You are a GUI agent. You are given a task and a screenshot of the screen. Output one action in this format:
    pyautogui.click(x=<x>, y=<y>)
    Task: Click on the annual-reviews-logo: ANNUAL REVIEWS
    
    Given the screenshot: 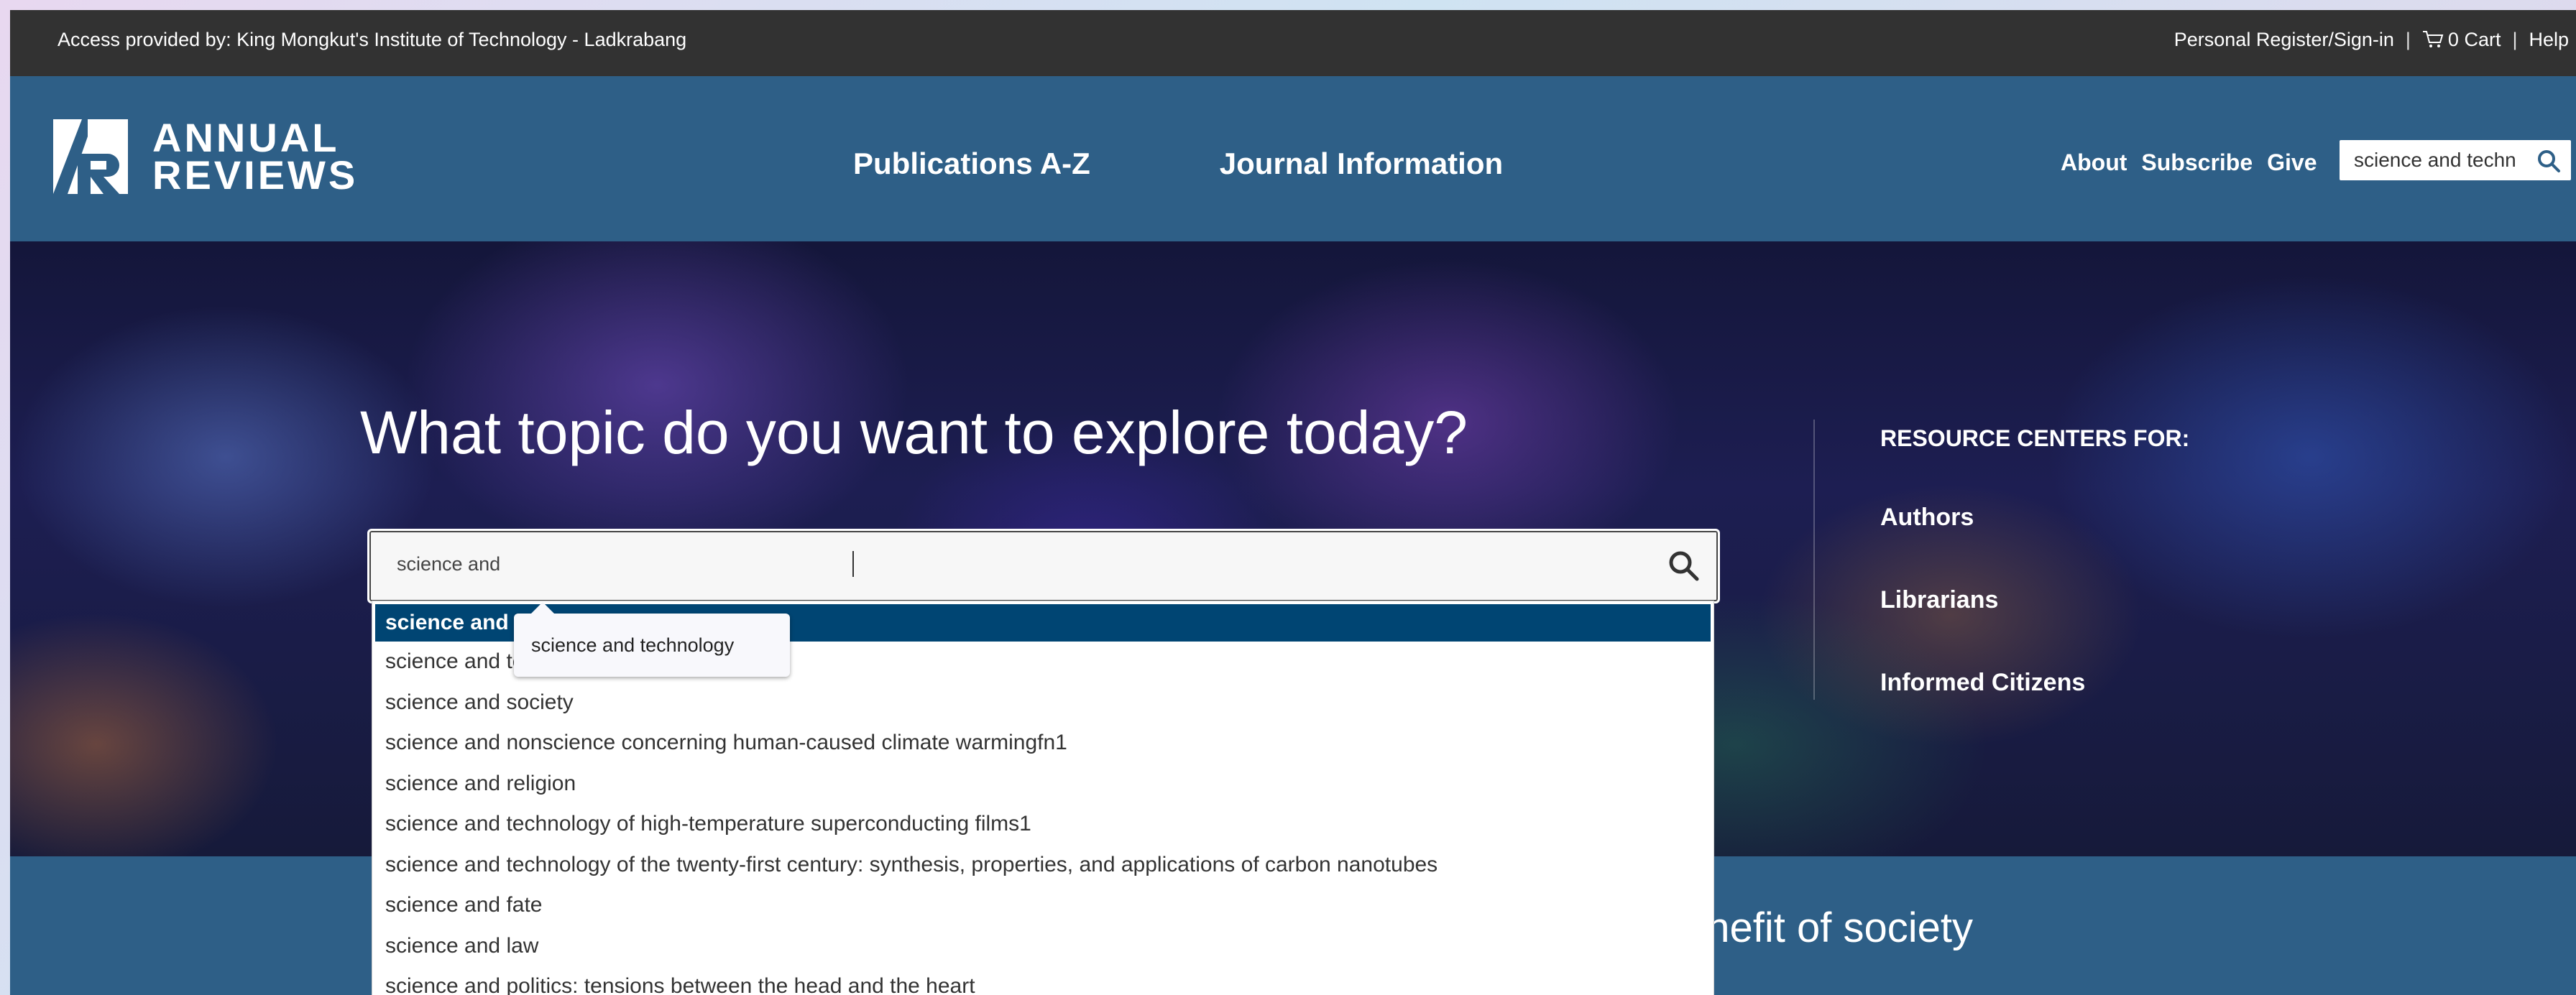 What is the action you would take?
    pyautogui.click(x=206, y=156)
    